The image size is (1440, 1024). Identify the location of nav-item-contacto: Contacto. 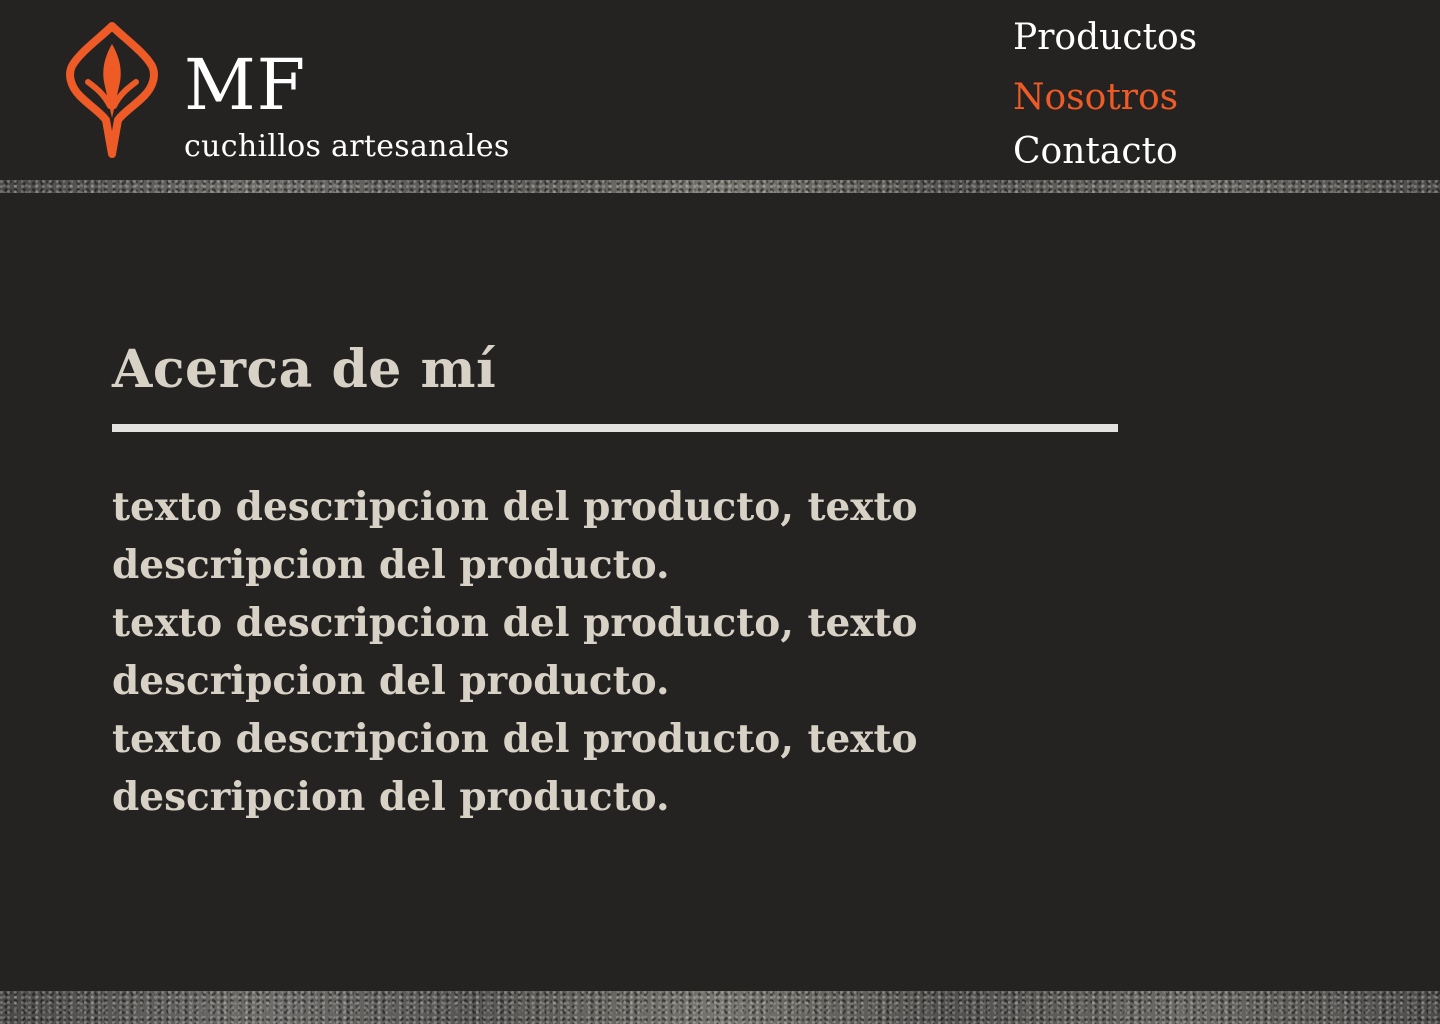
(1095, 152).